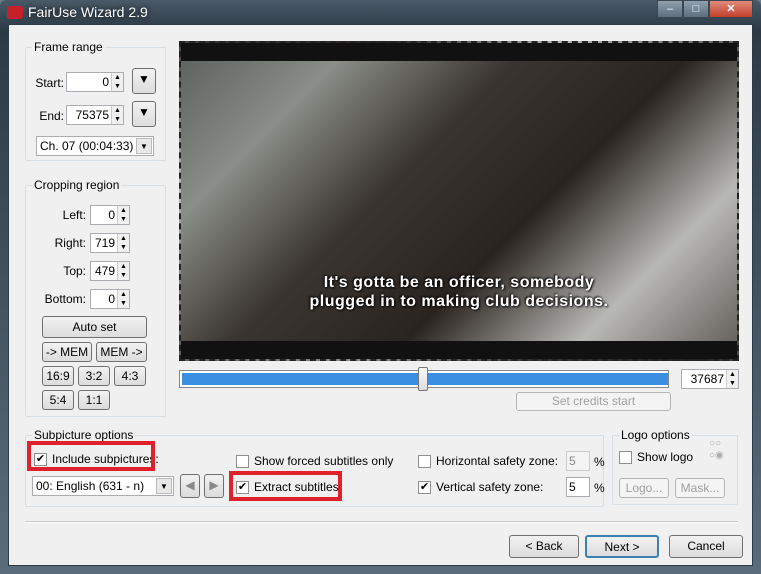  I want to click on crop-bottom-value: 0, so click(111, 299).